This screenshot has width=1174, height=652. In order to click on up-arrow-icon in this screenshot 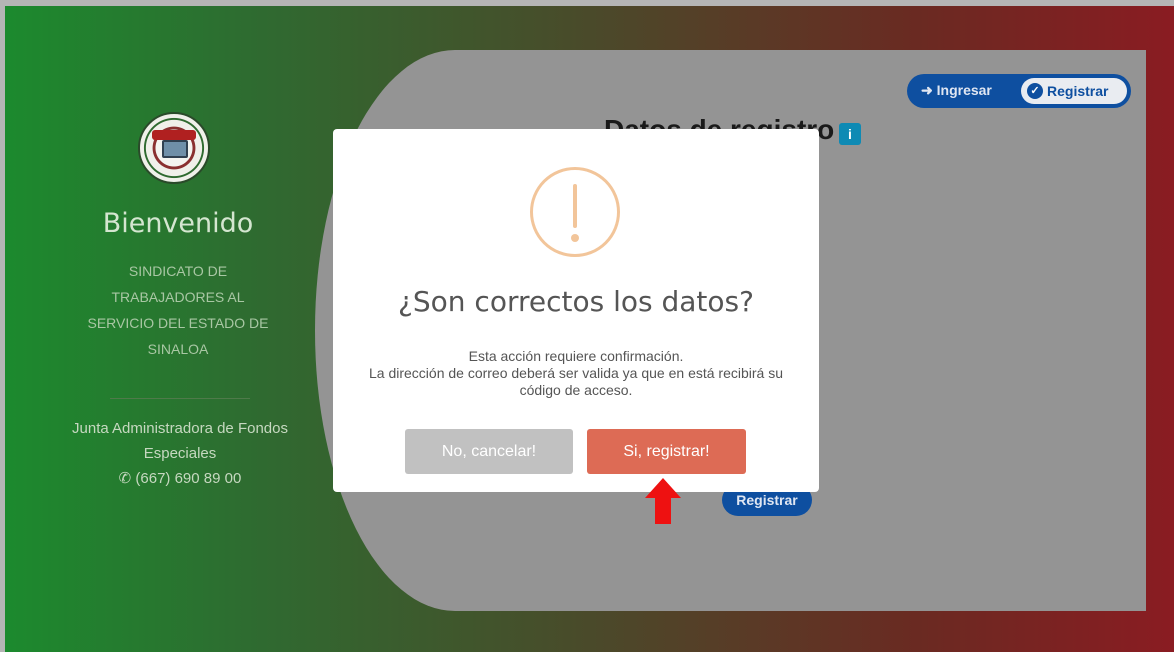, I will do `click(663, 501)`.